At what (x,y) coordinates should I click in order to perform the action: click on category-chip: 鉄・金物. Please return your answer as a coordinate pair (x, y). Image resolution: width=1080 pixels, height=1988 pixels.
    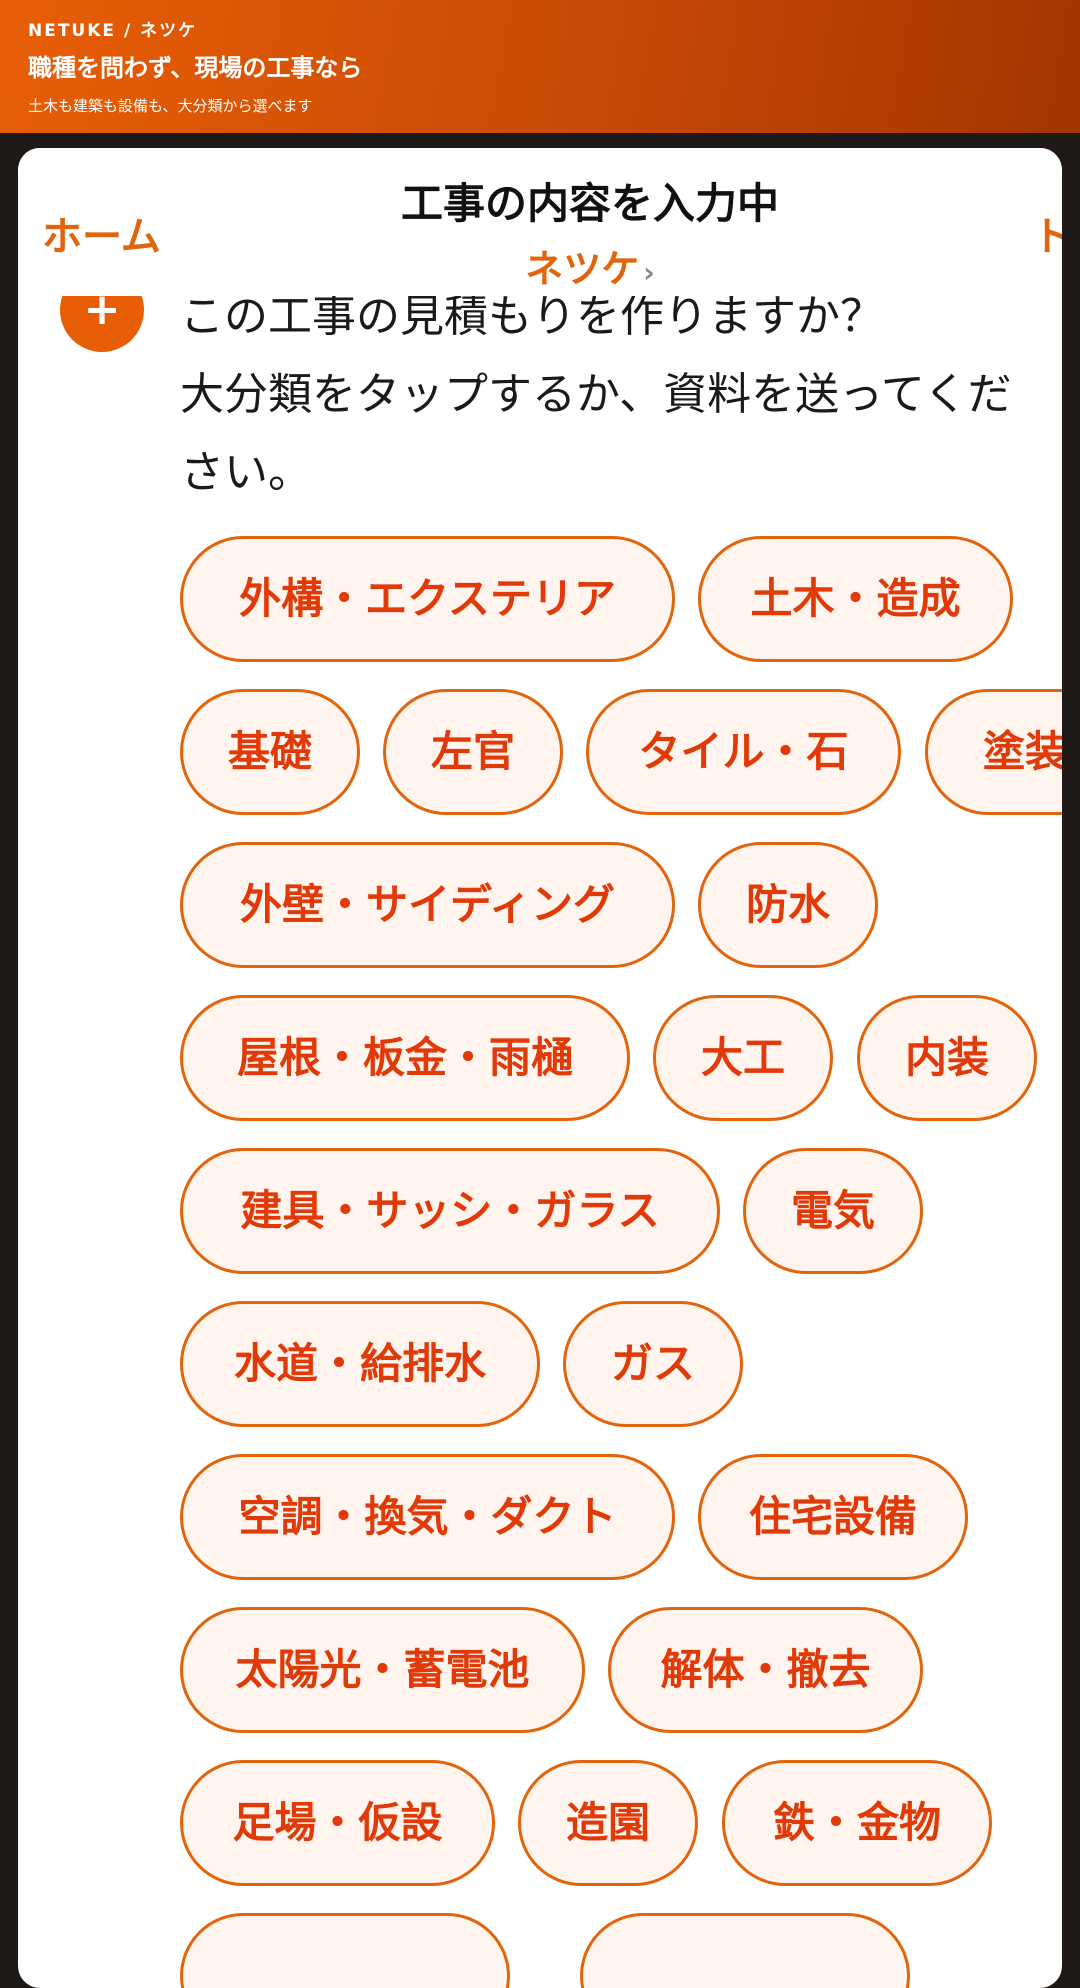
    Looking at the image, I should click on (857, 1823).